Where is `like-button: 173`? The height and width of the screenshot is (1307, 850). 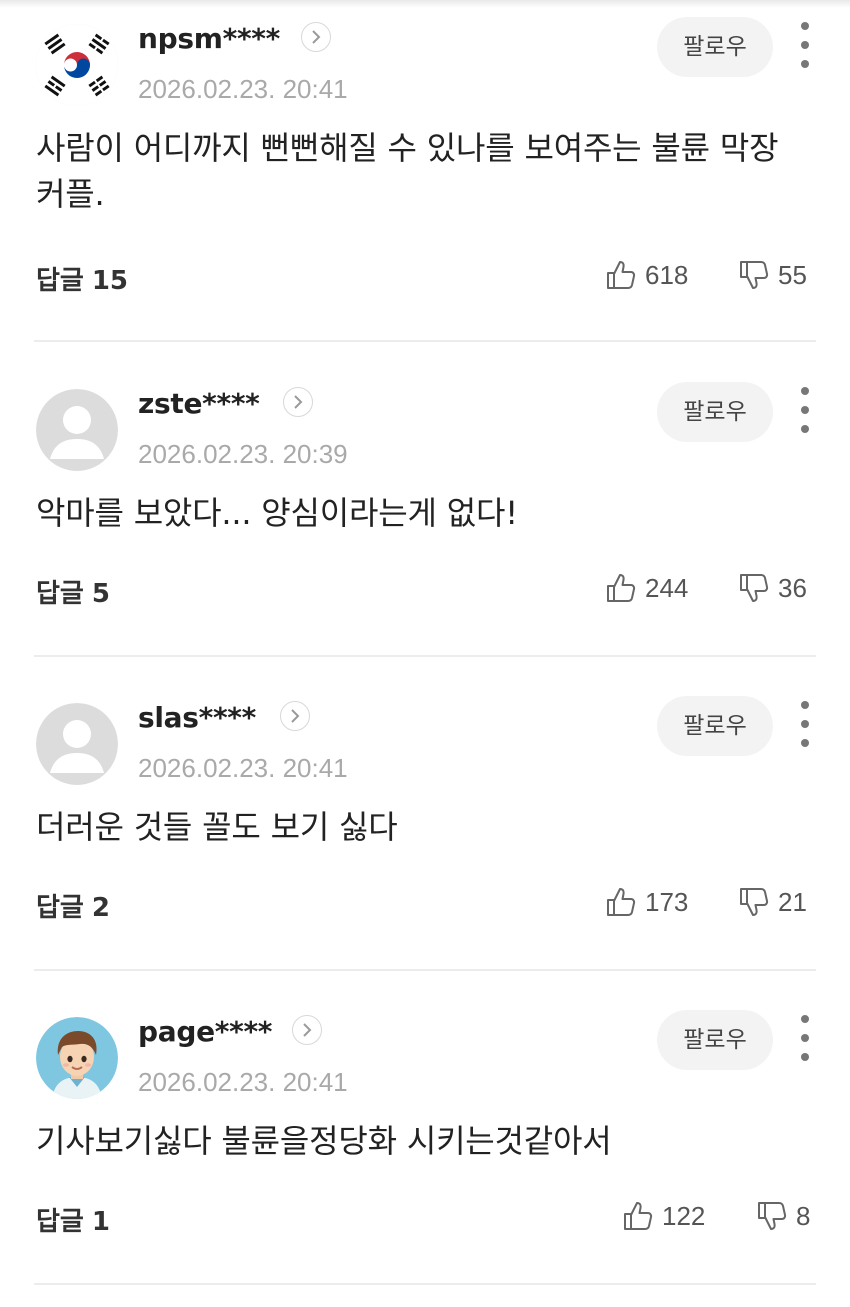 like-button: 173 is located at coordinates (646, 902).